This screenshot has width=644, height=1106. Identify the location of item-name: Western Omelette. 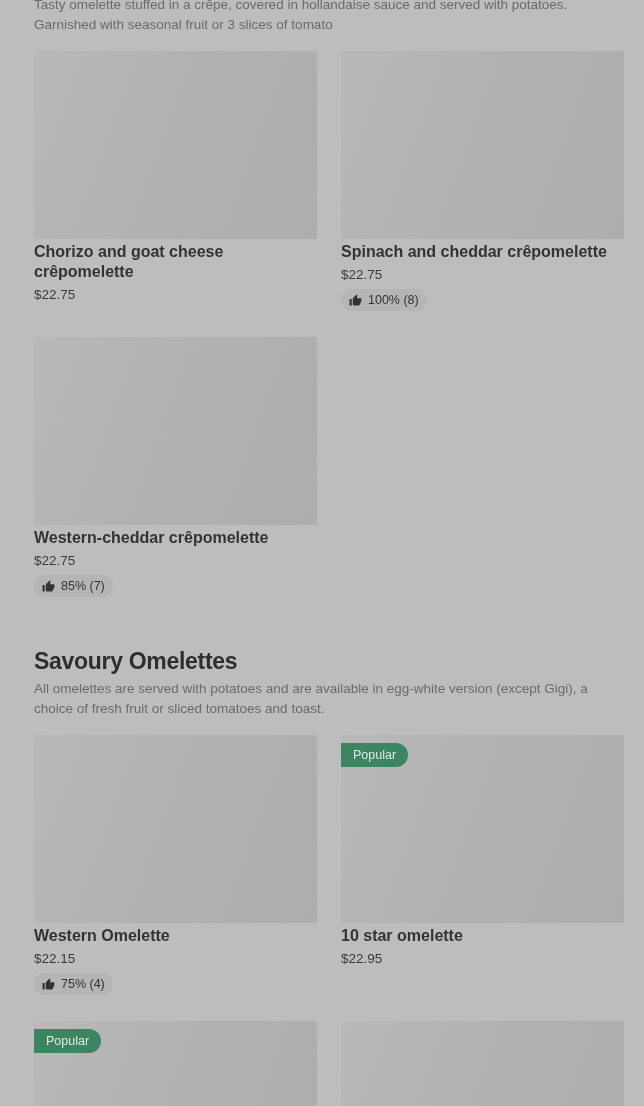
(102, 936).